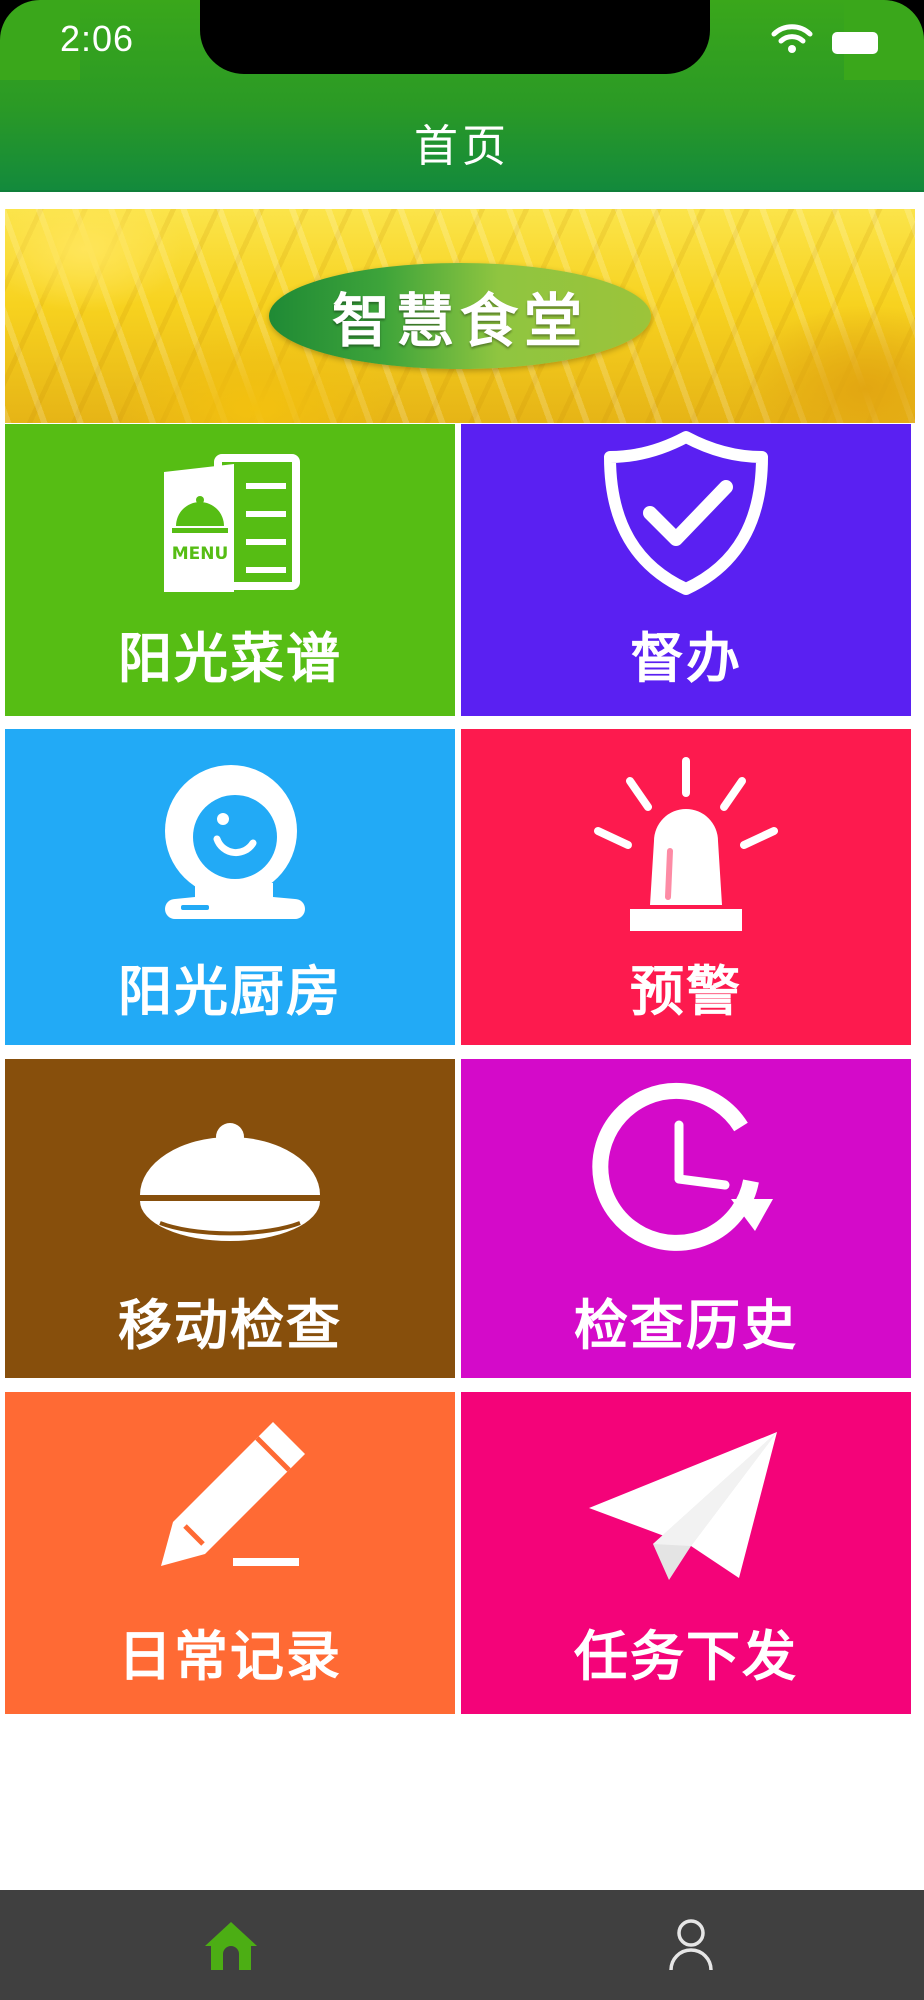  I want to click on tile-task-dispatch: 任务下发, so click(686, 1553).